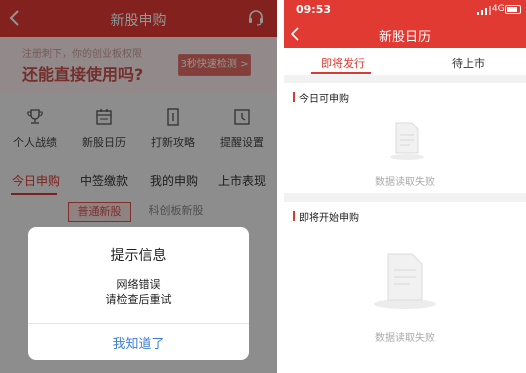 The height and width of the screenshot is (373, 526). I want to click on screen-gap, so click(280, 186).